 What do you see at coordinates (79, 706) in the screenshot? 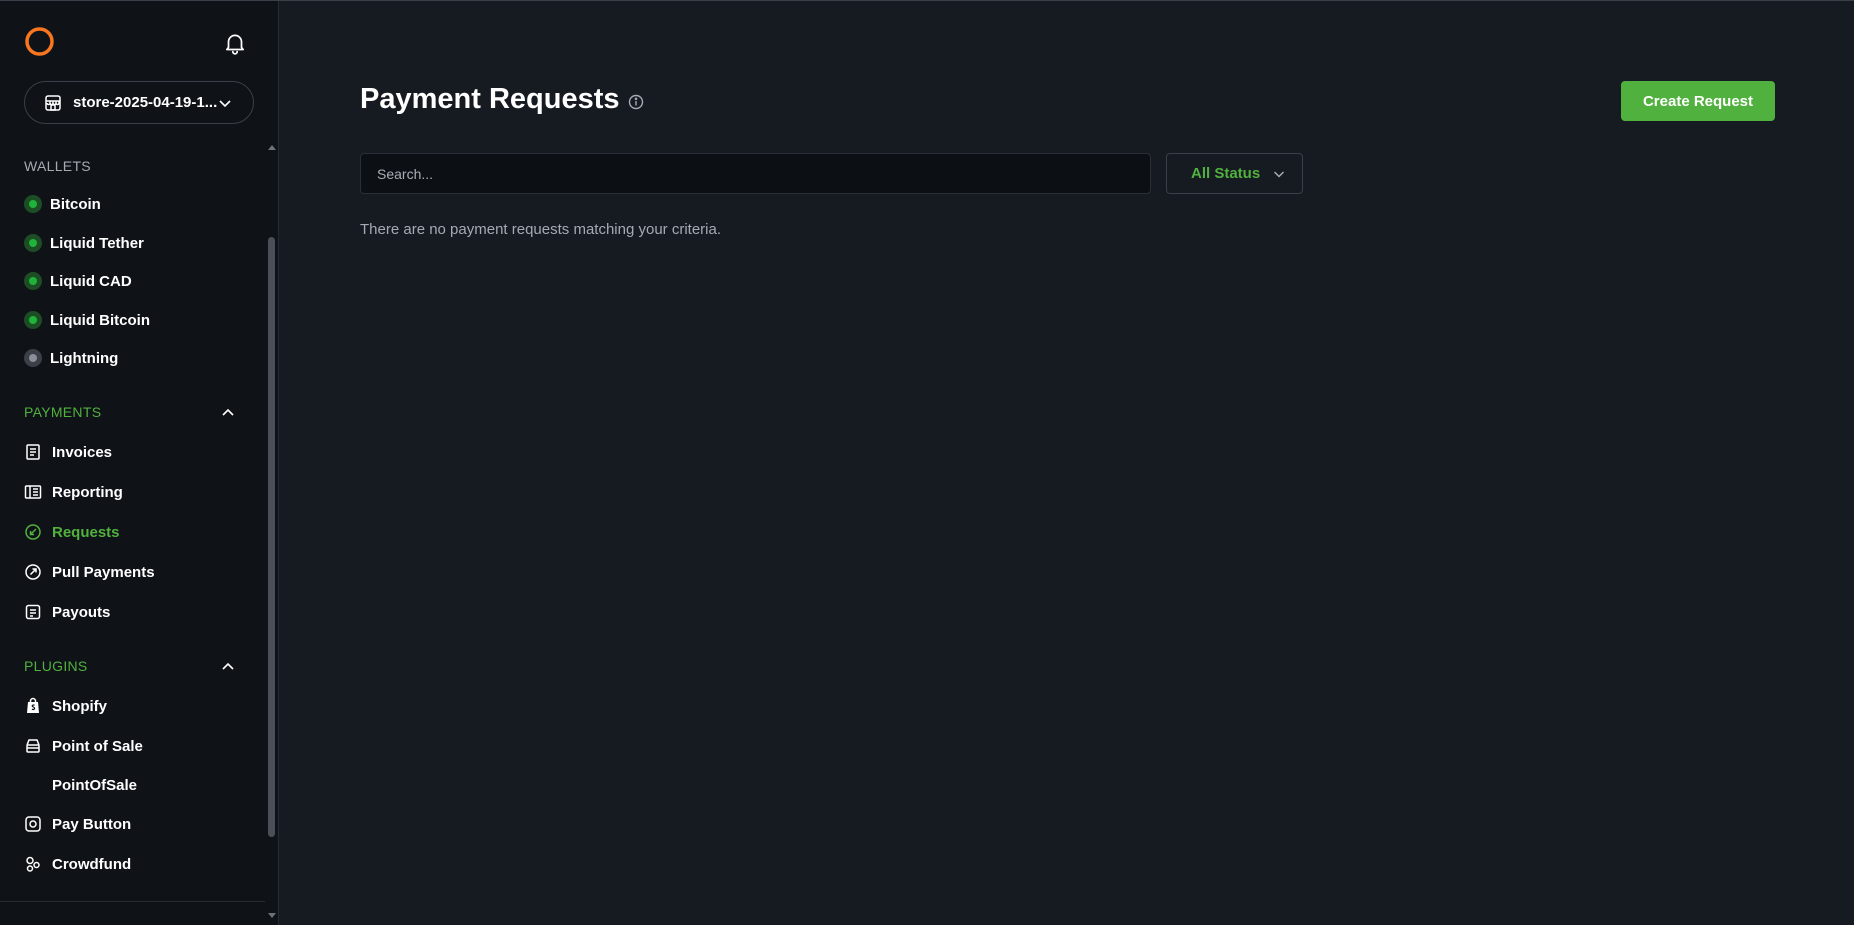
I see `sidebar-item-label: Shopify` at bounding box center [79, 706].